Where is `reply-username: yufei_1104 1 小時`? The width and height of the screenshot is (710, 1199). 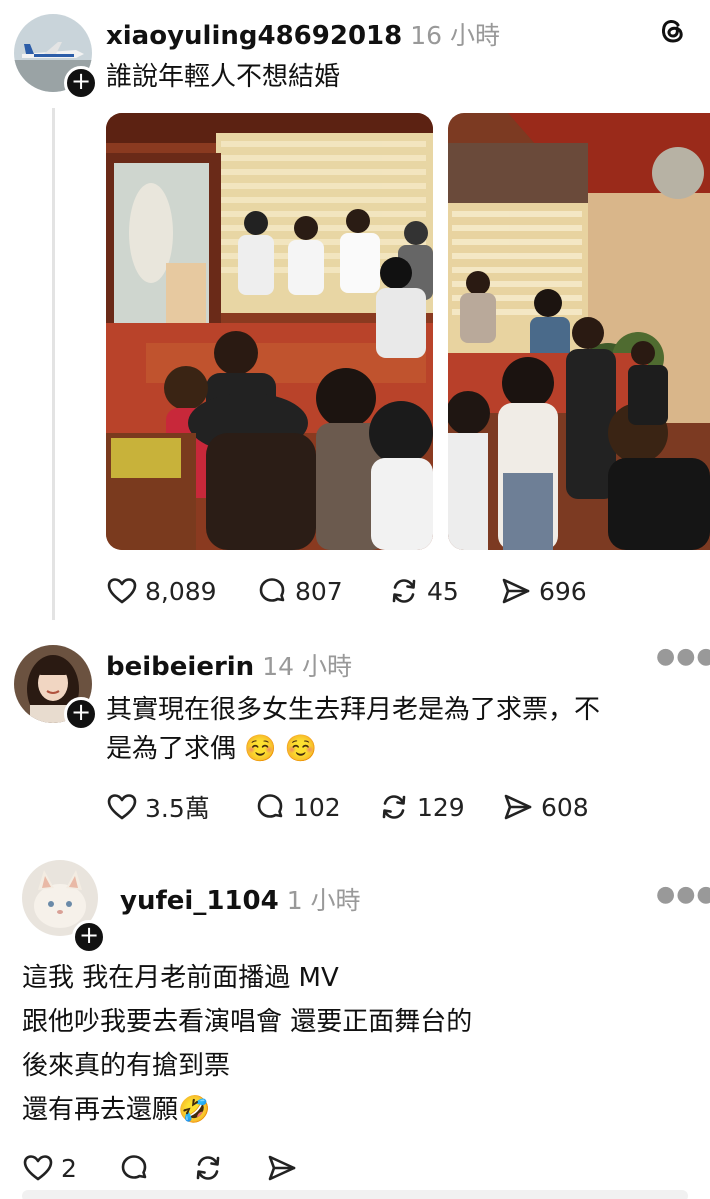
reply-username: yufei_1104 1 小時 is located at coordinates (240, 899).